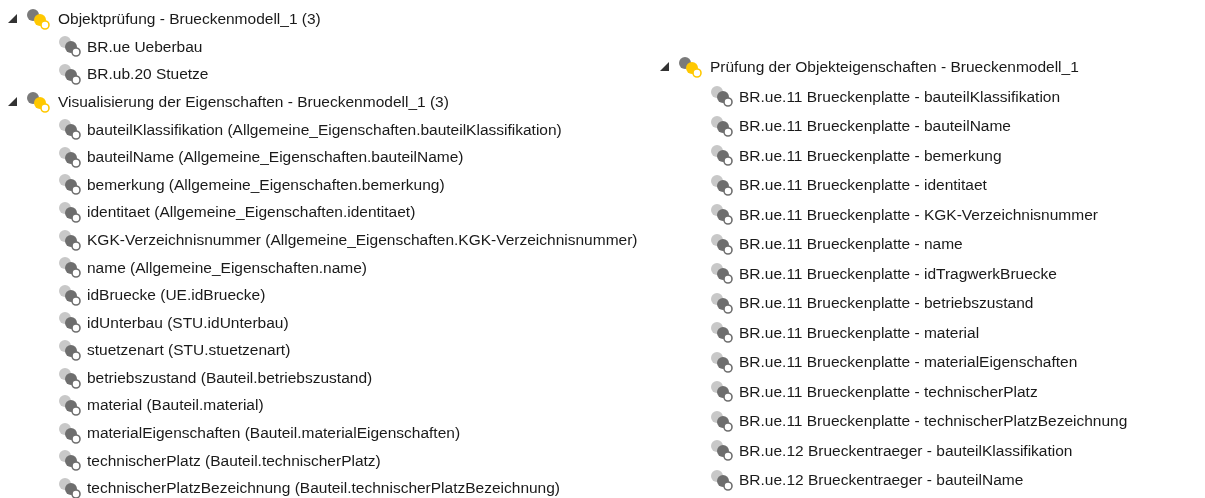  Describe the element at coordinates (230, 377) in the screenshot. I see `tree-item-label: betriebszustand (Bauteil.betriebszustand)` at that location.